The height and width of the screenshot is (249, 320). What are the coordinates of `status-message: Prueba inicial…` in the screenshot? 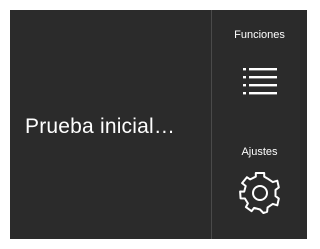 It's located at (100, 126).